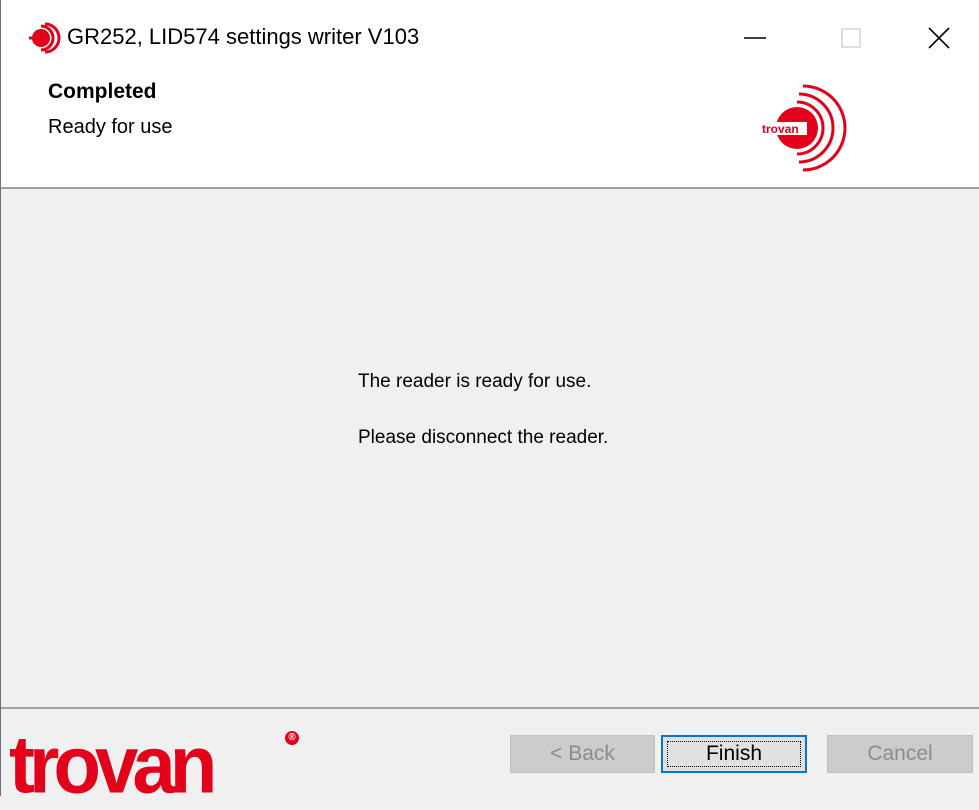 The image size is (979, 810). I want to click on title-bar: GR252, LID574 settings writer V103, so click(490, 38).